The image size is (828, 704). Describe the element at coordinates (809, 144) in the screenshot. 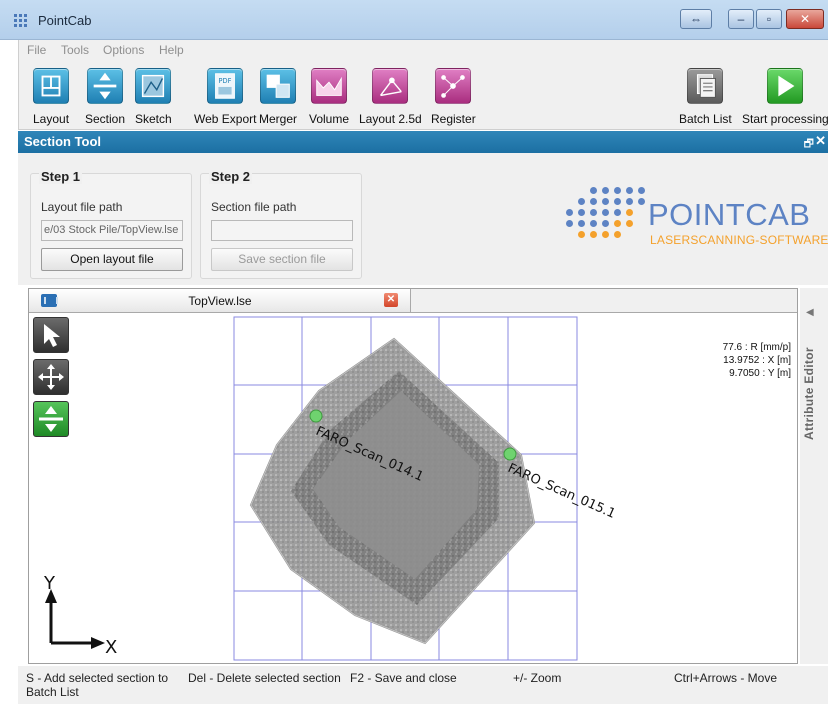

I see `float-panel-icon: 🗗` at that location.